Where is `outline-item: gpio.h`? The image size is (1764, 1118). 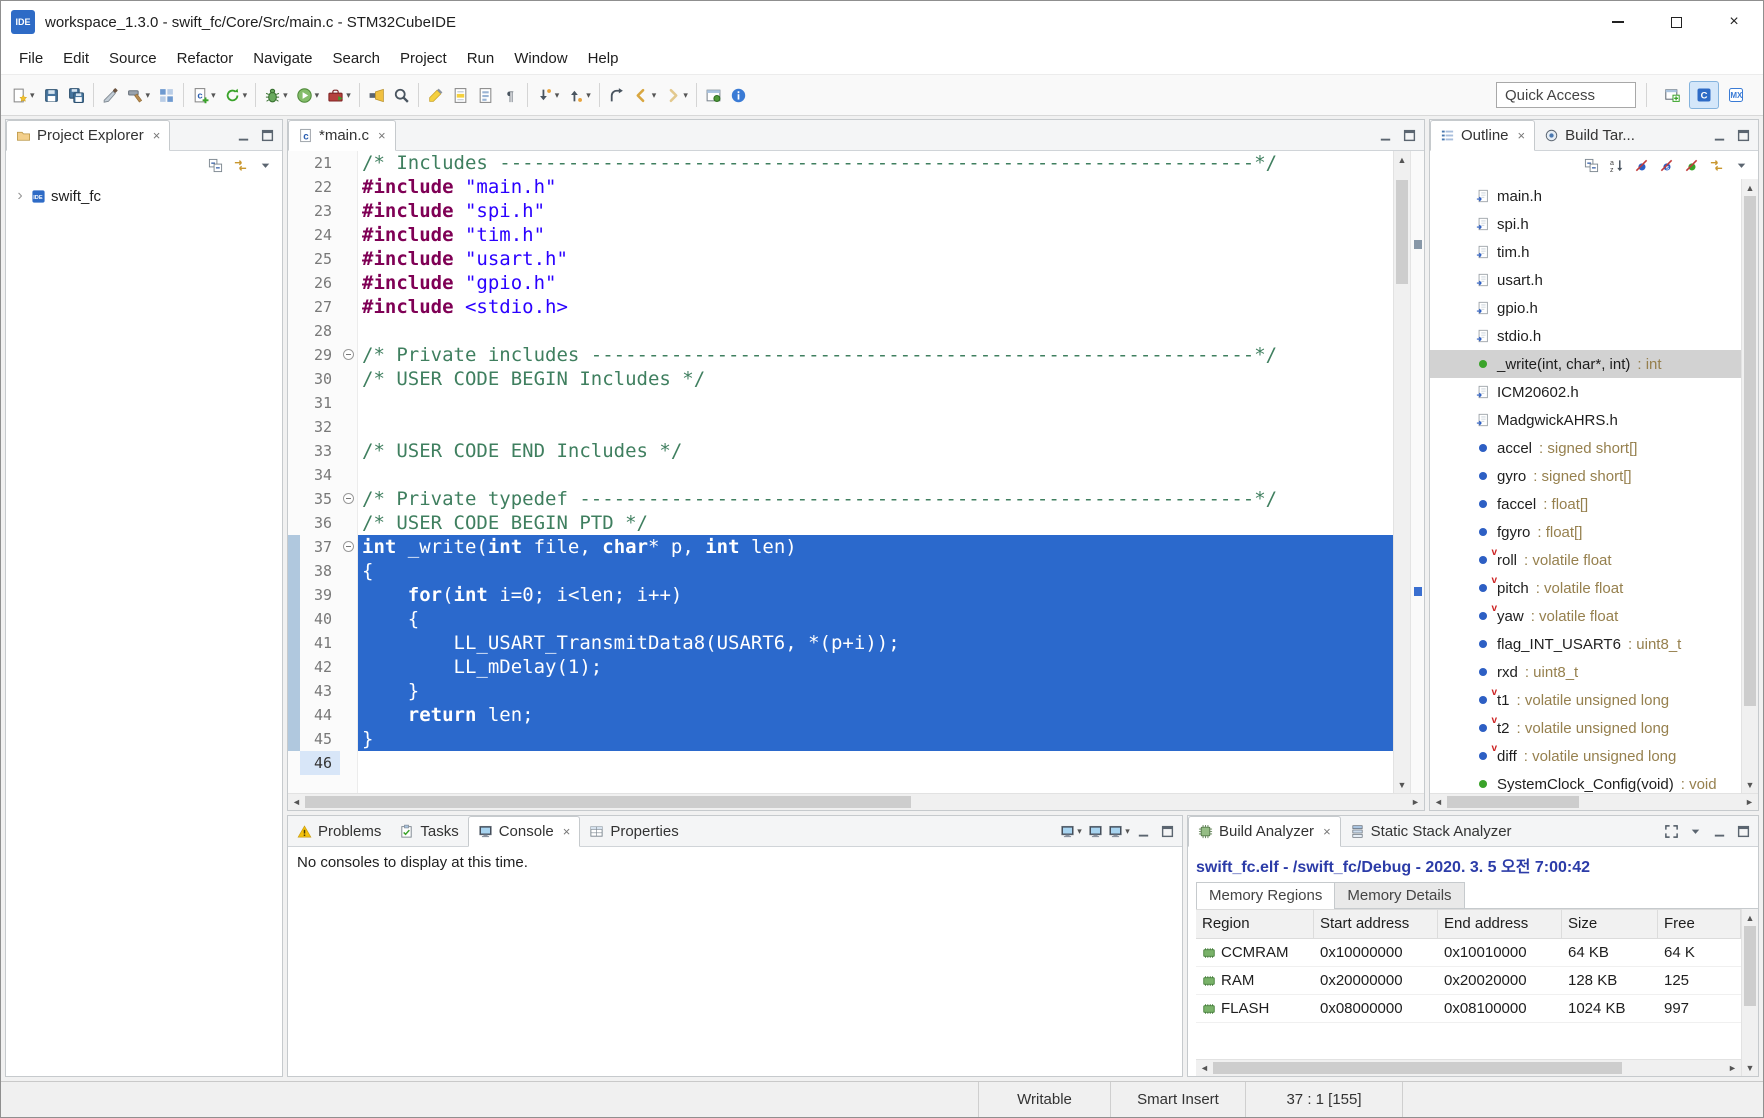
outline-item: gpio.h is located at coordinates (1585, 308).